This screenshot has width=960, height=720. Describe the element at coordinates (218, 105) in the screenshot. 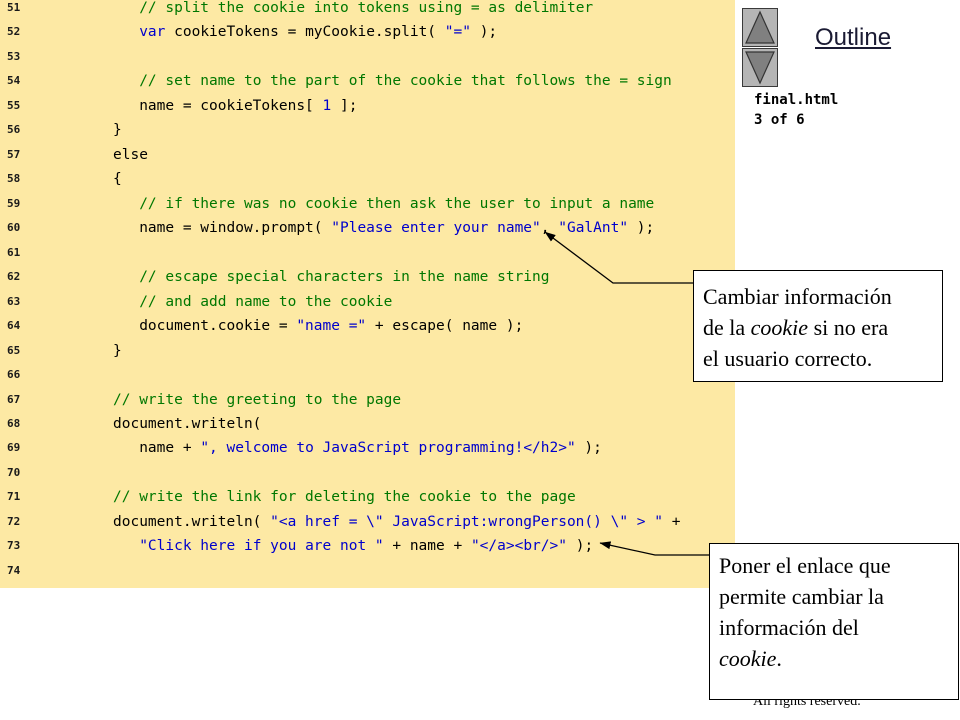

I see `code-token-plain: name = cookieTokens[` at that location.